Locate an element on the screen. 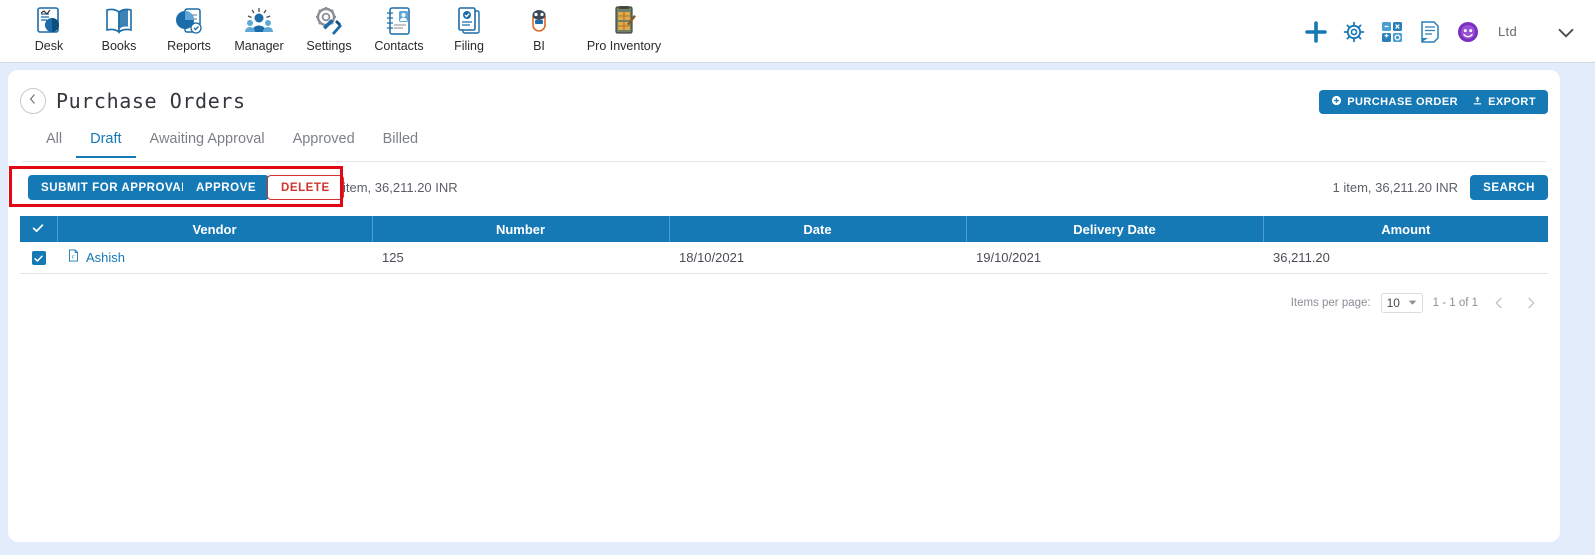 This screenshot has width=1595, height=555. app-item-settings: Settings is located at coordinates (329, 28).